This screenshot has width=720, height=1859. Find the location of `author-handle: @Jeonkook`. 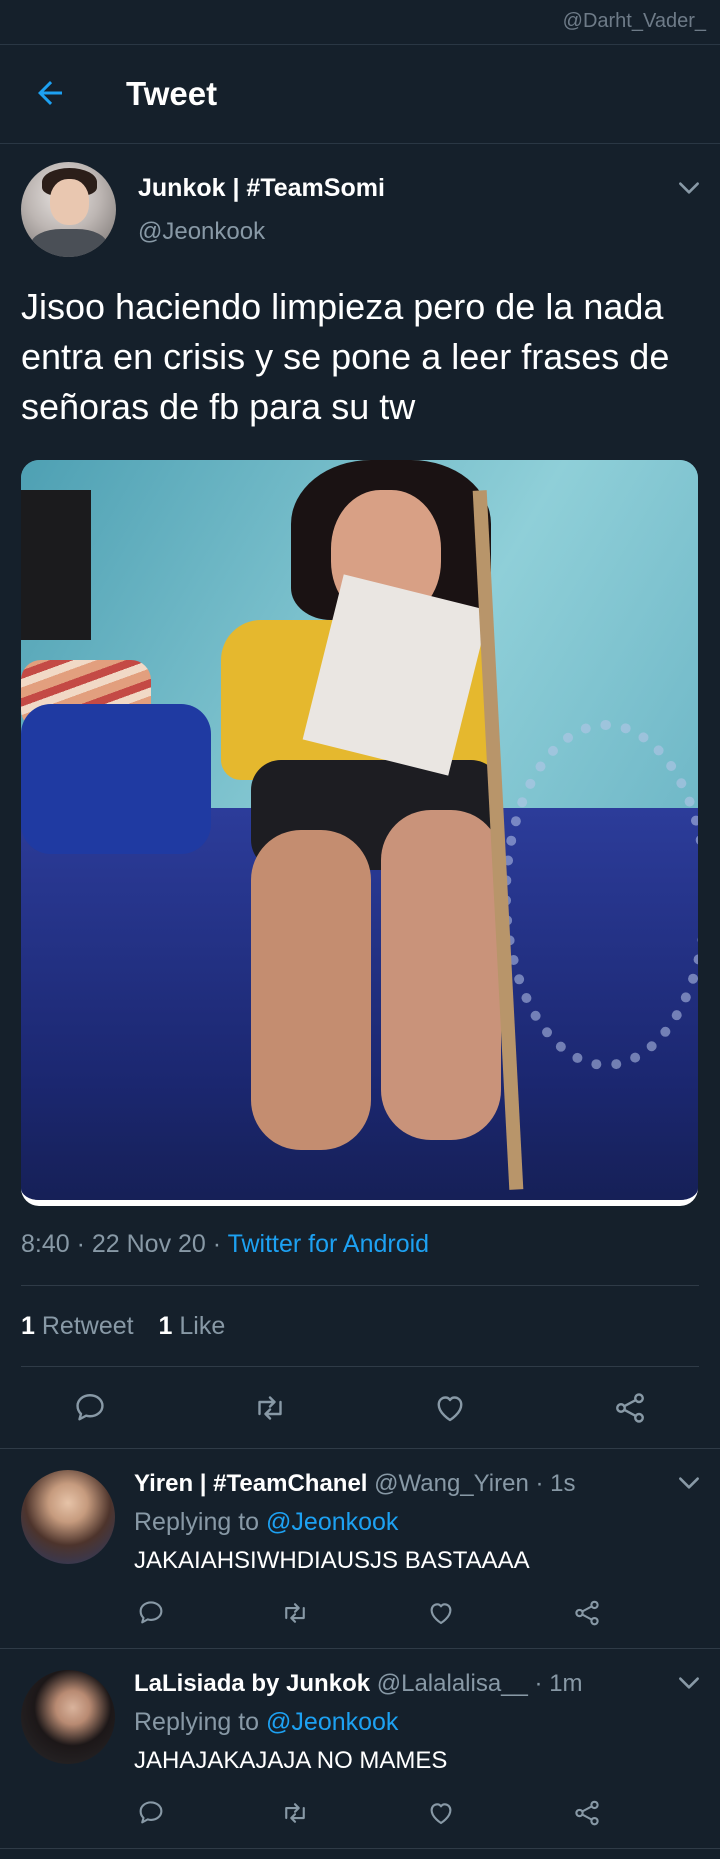

author-handle: @Jeonkook is located at coordinates (201, 232).